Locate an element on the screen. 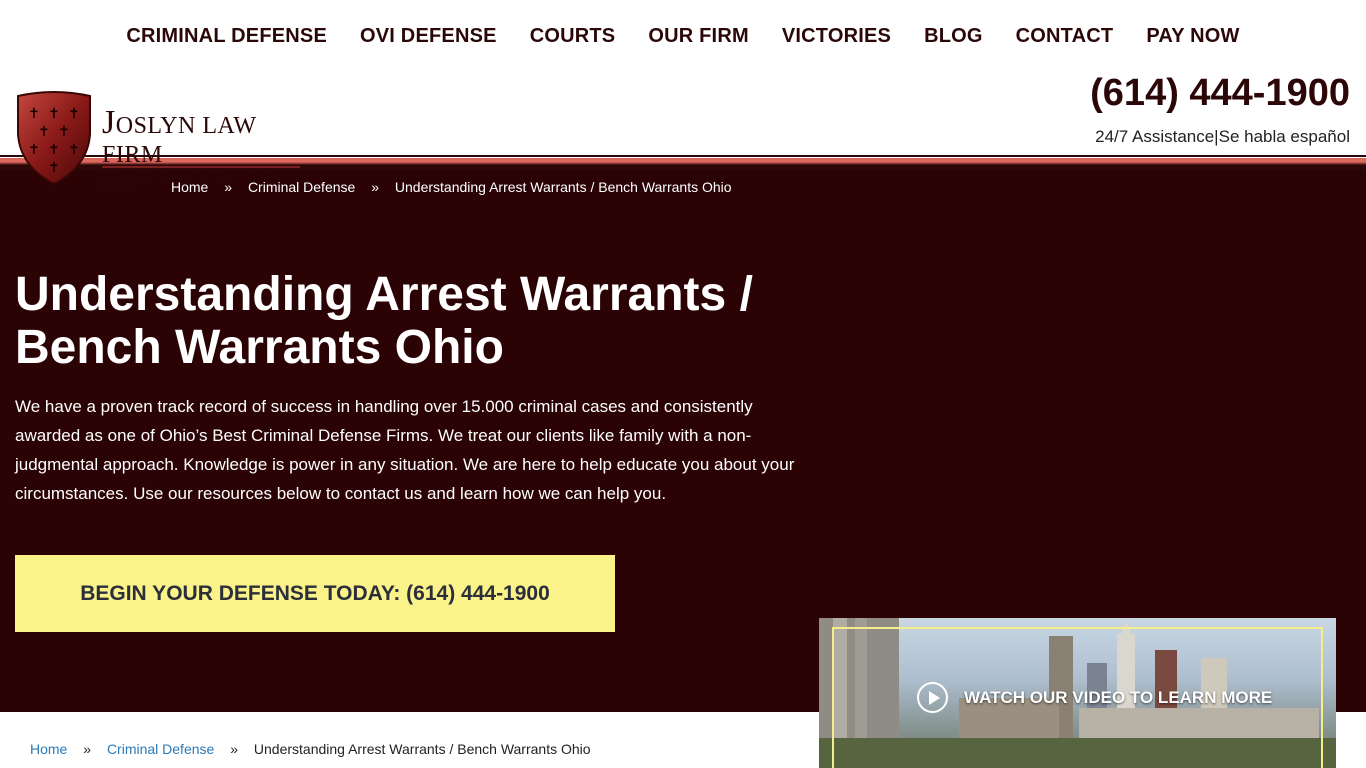  breadcrumb-home-link: Home is located at coordinates (48, 749).